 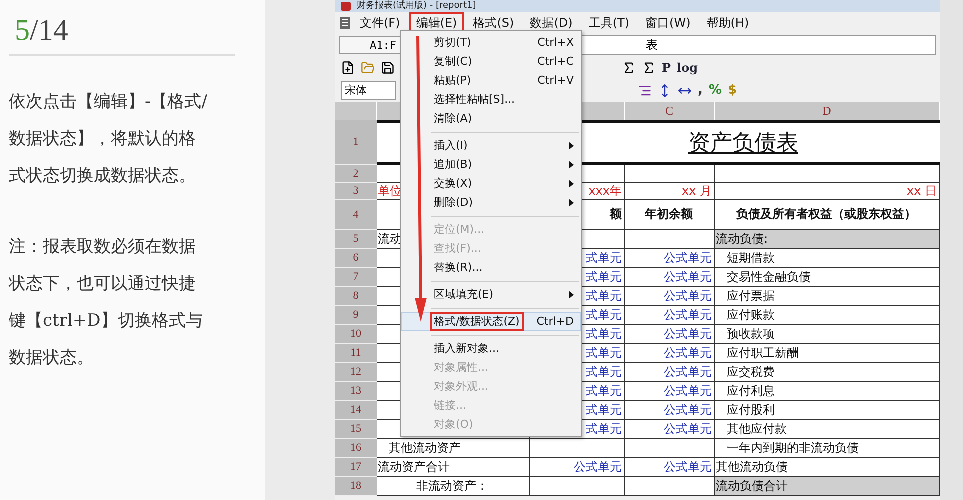 What do you see at coordinates (827, 410) in the screenshot?
I see `table-cell: 应付股利` at bounding box center [827, 410].